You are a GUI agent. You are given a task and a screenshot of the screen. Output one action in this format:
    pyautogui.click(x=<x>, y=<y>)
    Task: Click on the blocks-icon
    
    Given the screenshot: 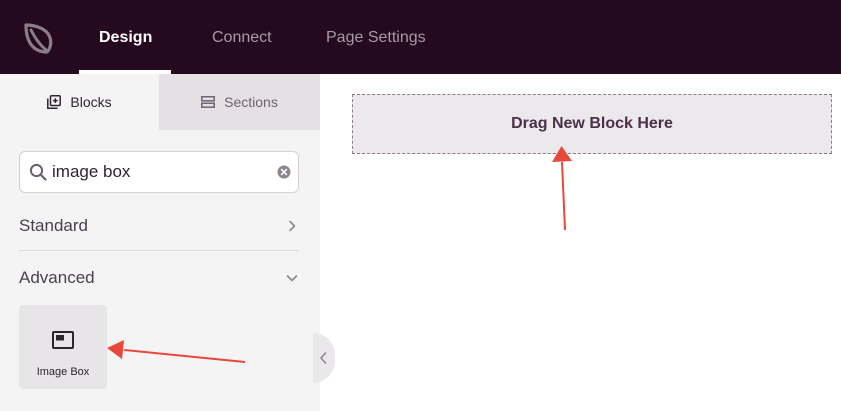 What is the action you would take?
    pyautogui.click(x=54, y=102)
    